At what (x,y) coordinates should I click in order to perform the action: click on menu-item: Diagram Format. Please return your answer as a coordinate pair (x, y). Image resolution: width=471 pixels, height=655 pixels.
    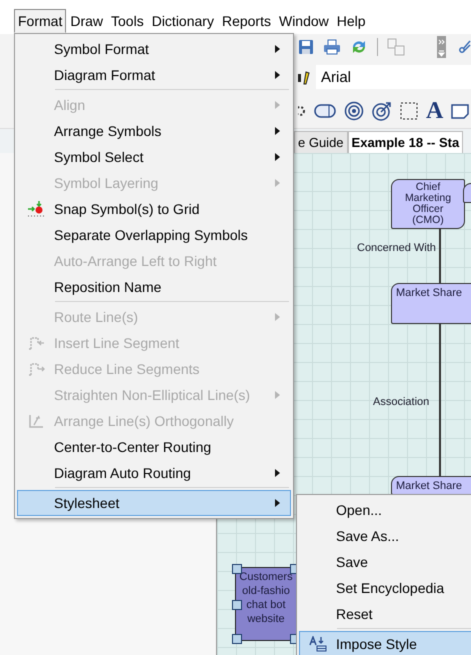
    Looking at the image, I should click on (154, 75).